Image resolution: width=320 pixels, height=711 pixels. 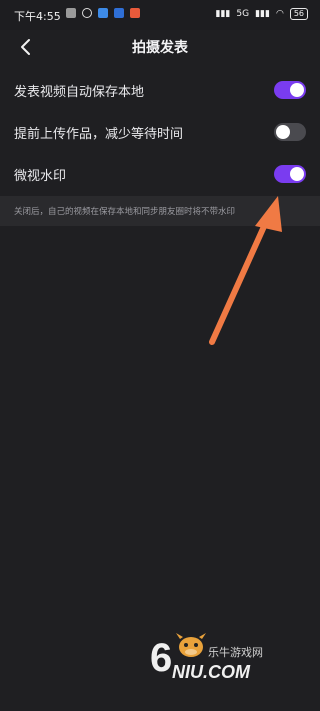 What do you see at coordinates (230, 660) in the screenshot?
I see `site-watermark-logo: 6 乐牛游戏网 NIU.COM` at bounding box center [230, 660].